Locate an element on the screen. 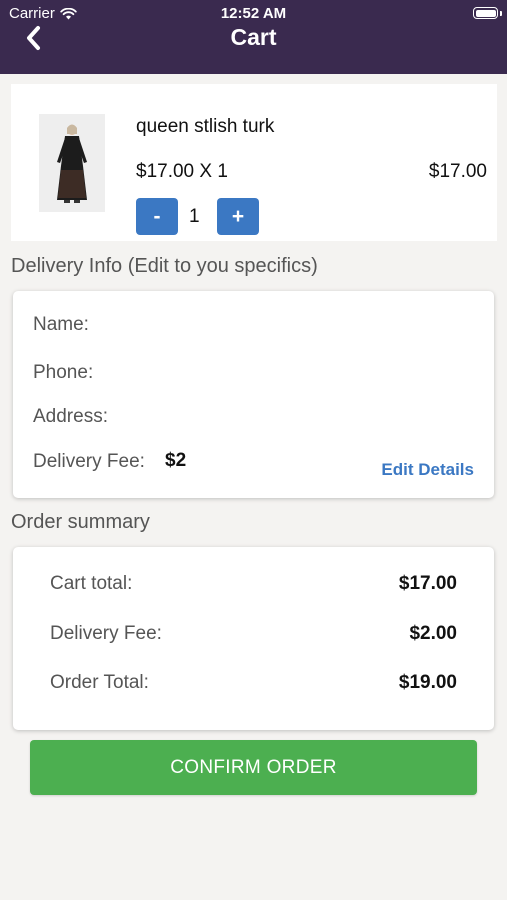  product-image is located at coordinates (72, 163).